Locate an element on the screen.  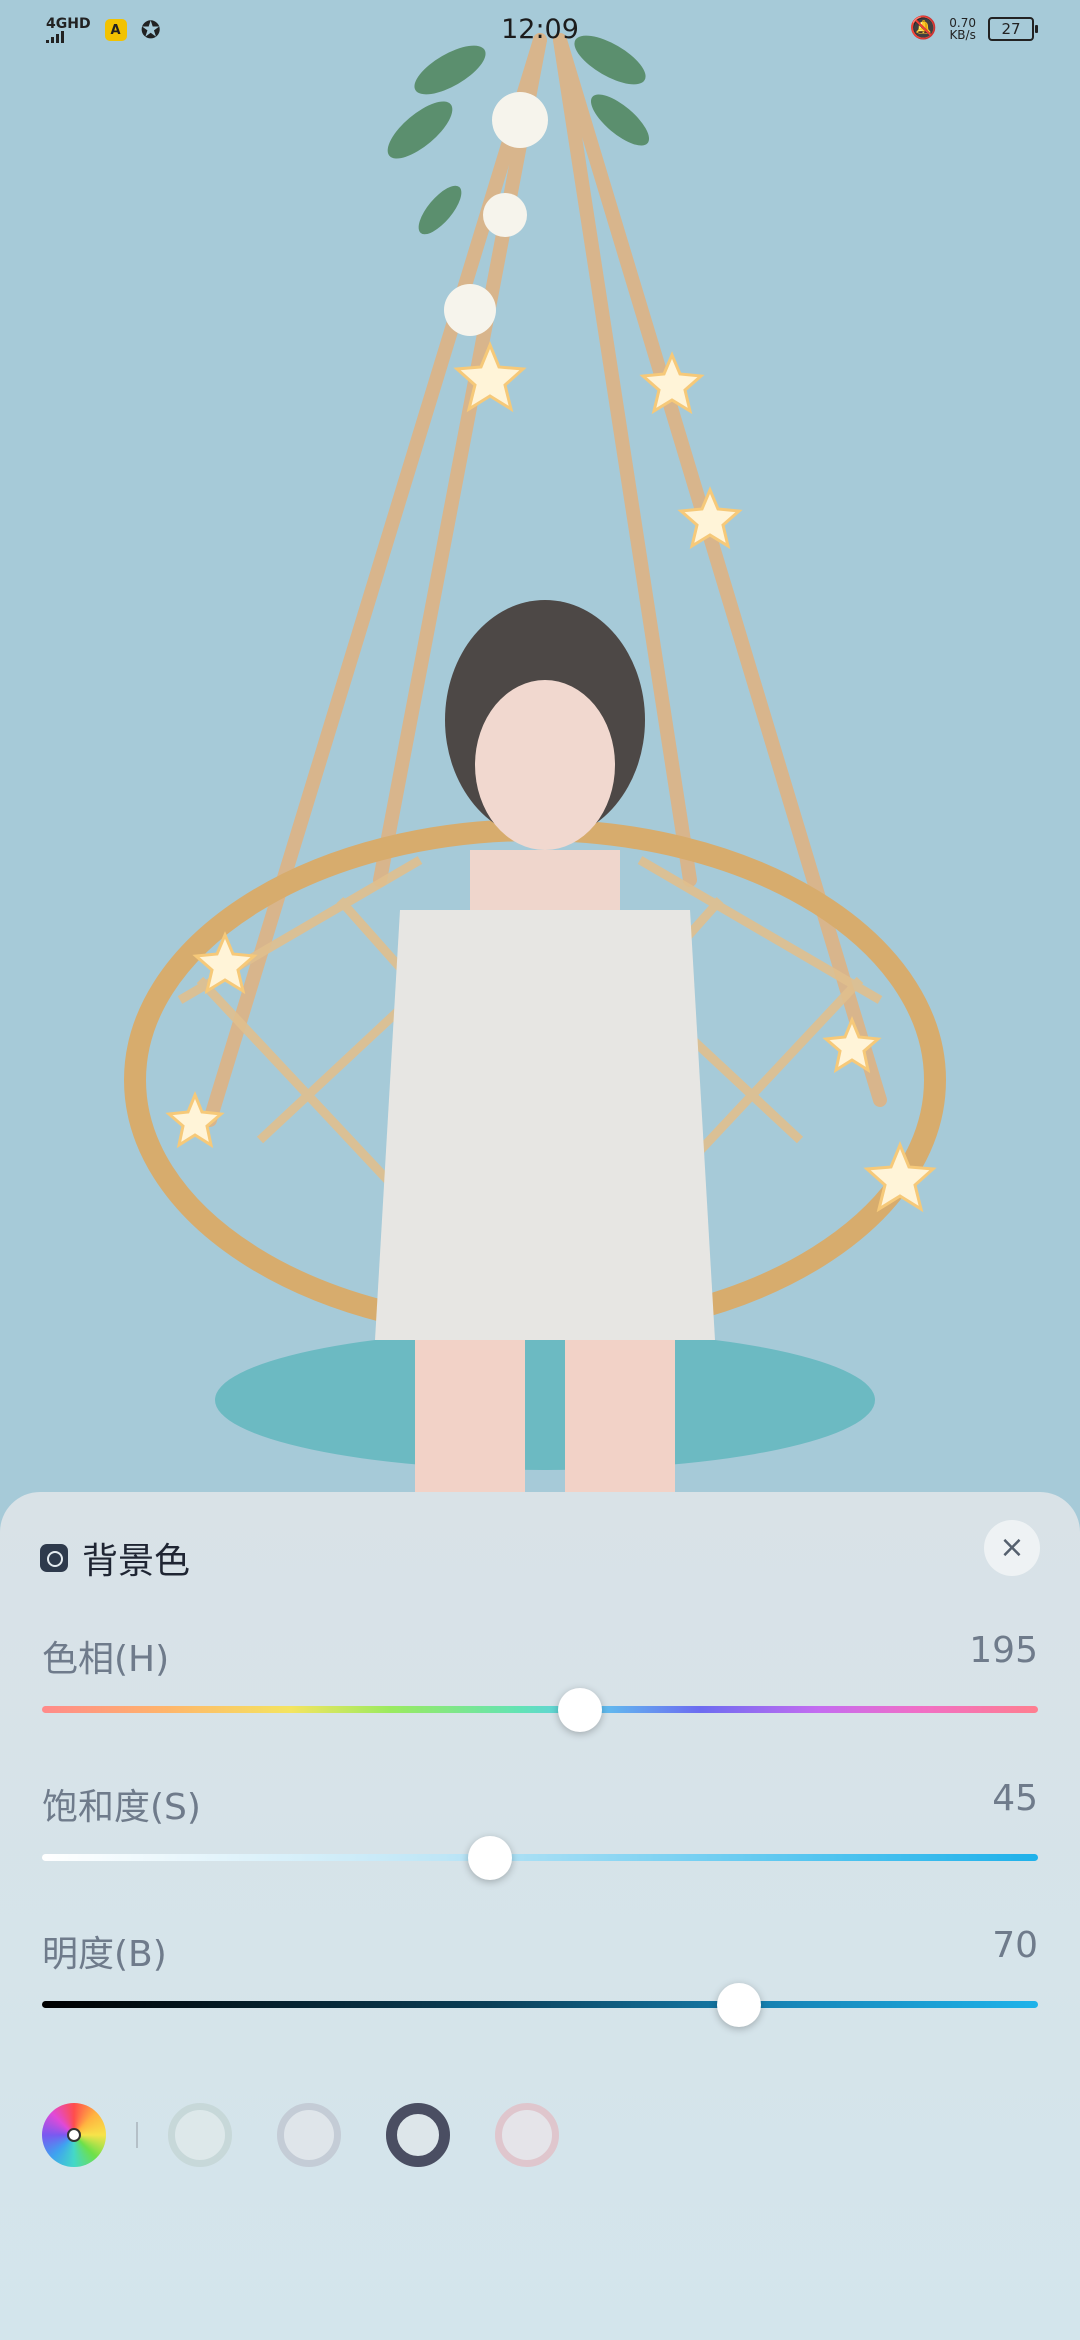
panel-header: 背景色 is located at coordinates (115, 1558).